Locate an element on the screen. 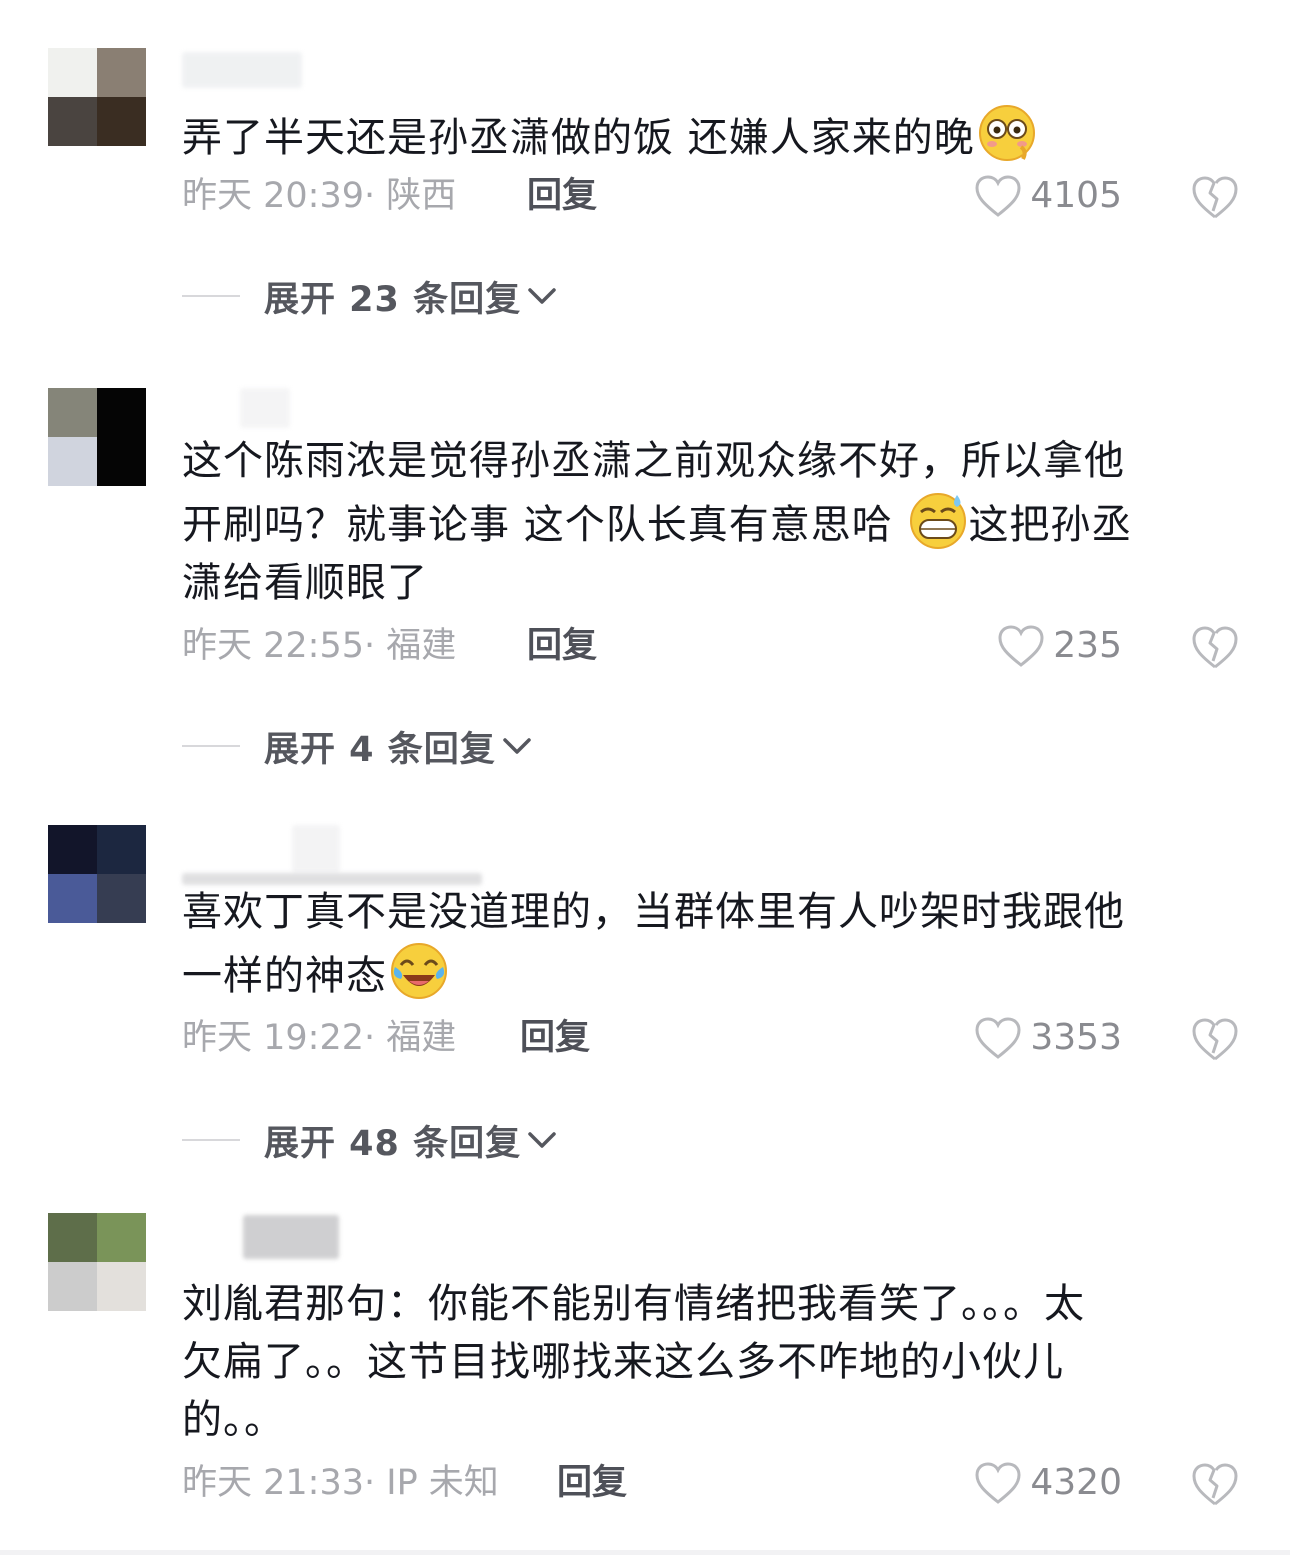  expand-replies-label: 展开 4 条回复 is located at coordinates (380, 749).